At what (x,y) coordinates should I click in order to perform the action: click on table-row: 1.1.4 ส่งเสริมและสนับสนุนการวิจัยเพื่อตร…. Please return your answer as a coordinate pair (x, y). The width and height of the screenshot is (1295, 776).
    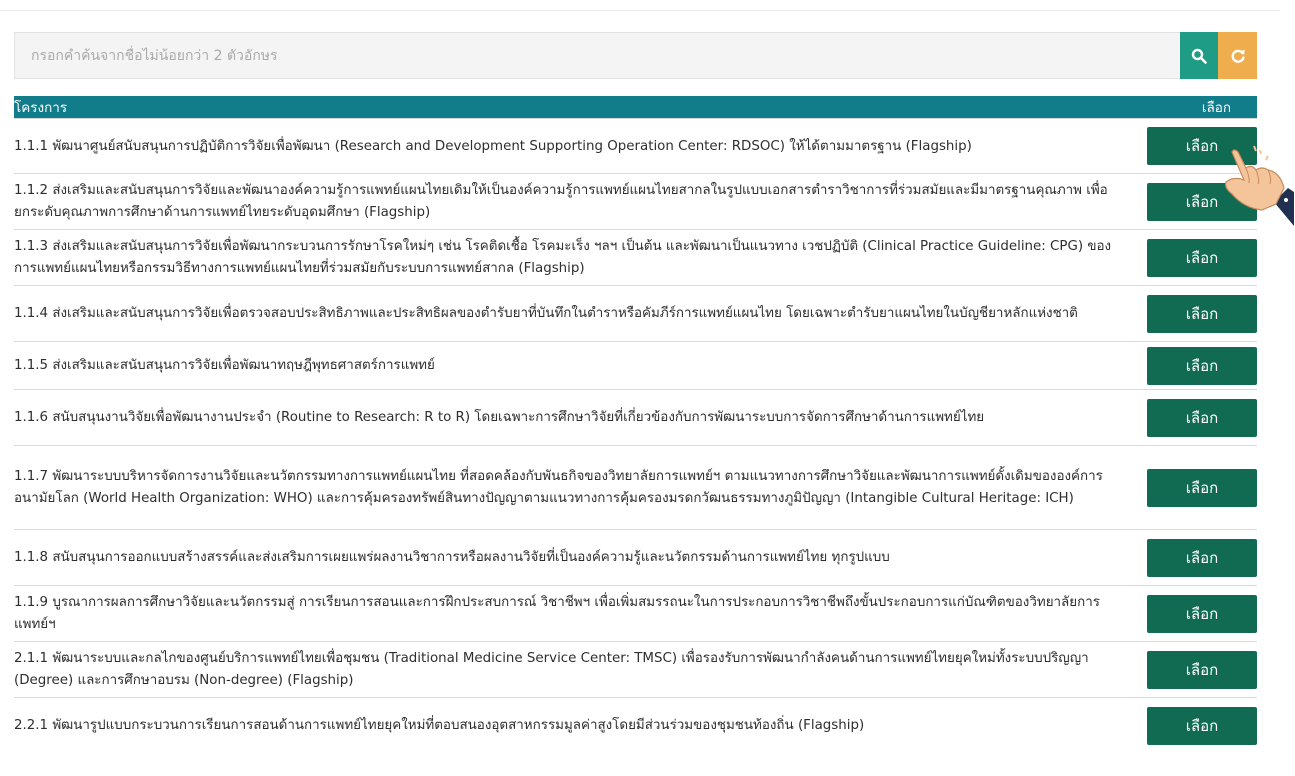
    Looking at the image, I should click on (635, 313).